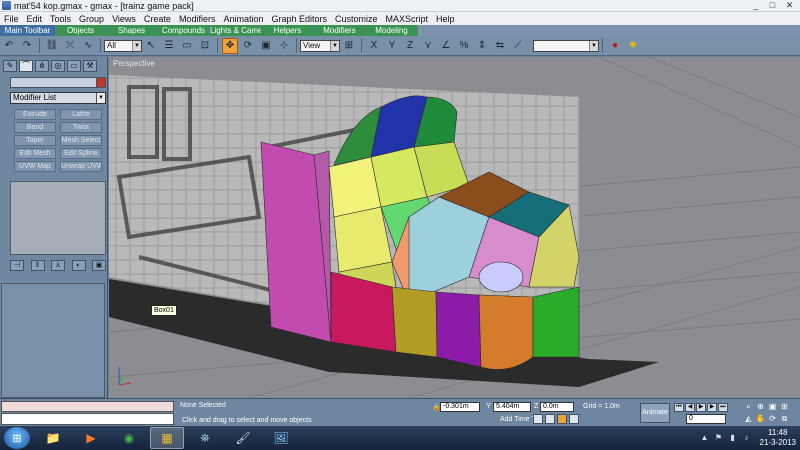 Image resolution: width=800 pixels, height=450 pixels. I want to click on unwrap-uvw-button: Unwrap UVW, so click(81, 166).